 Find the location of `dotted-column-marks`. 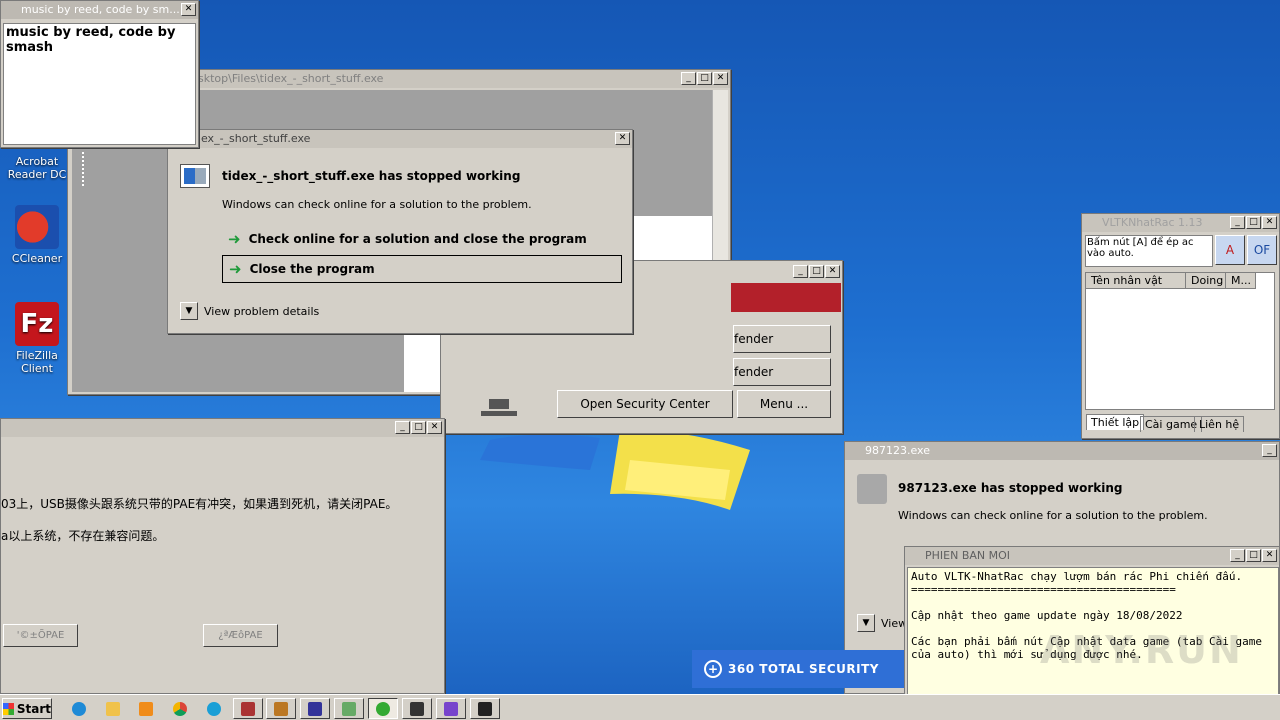

dotted-column-marks is located at coordinates (117, 169).